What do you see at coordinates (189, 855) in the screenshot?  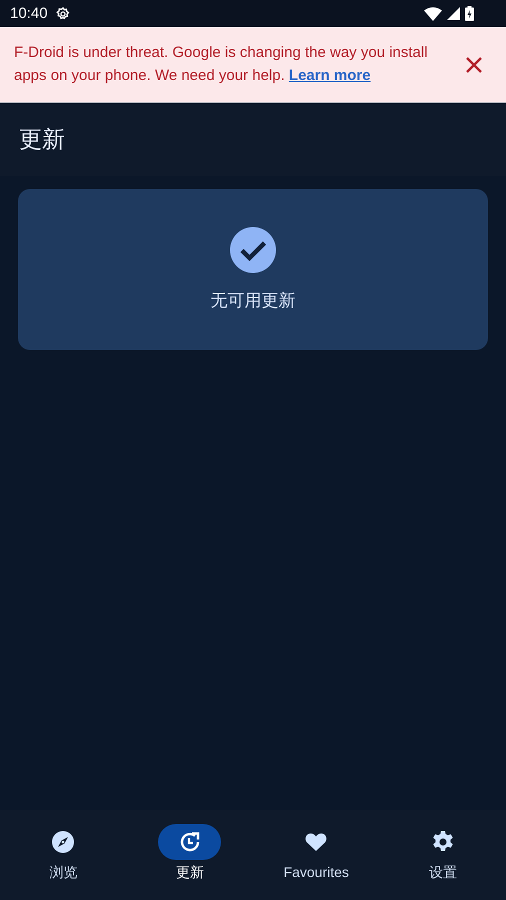 I see `nav-tab: 更新` at bounding box center [189, 855].